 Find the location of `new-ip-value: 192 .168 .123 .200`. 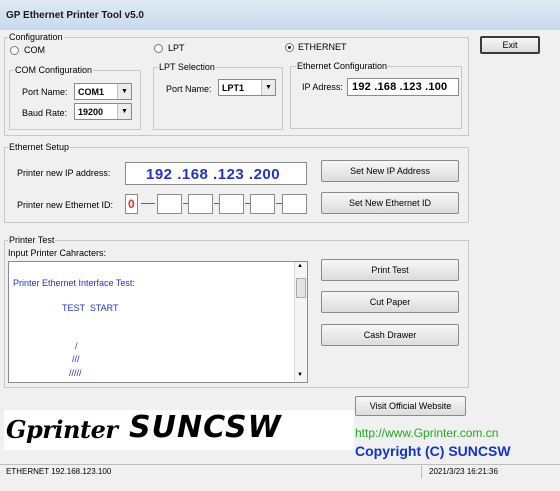

new-ip-value: 192 .168 .123 .200 is located at coordinates (213, 174).